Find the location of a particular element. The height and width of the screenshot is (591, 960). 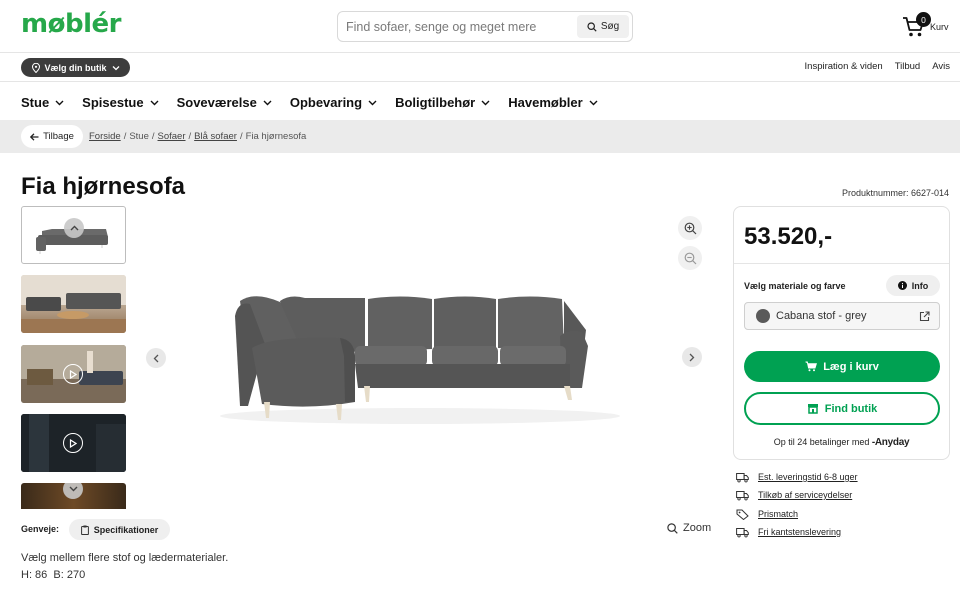

logo: møblér is located at coordinates (71, 24).